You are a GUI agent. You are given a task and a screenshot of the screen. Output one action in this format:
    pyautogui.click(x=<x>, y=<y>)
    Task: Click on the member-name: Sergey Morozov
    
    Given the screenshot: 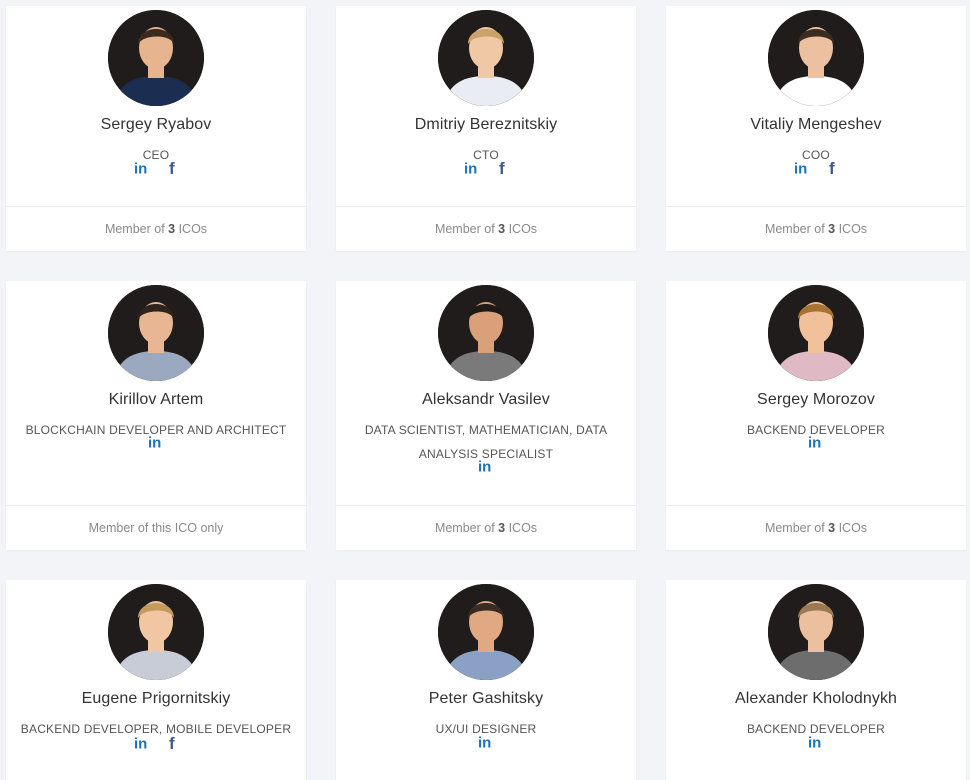 What is the action you would take?
    pyautogui.click(x=816, y=400)
    